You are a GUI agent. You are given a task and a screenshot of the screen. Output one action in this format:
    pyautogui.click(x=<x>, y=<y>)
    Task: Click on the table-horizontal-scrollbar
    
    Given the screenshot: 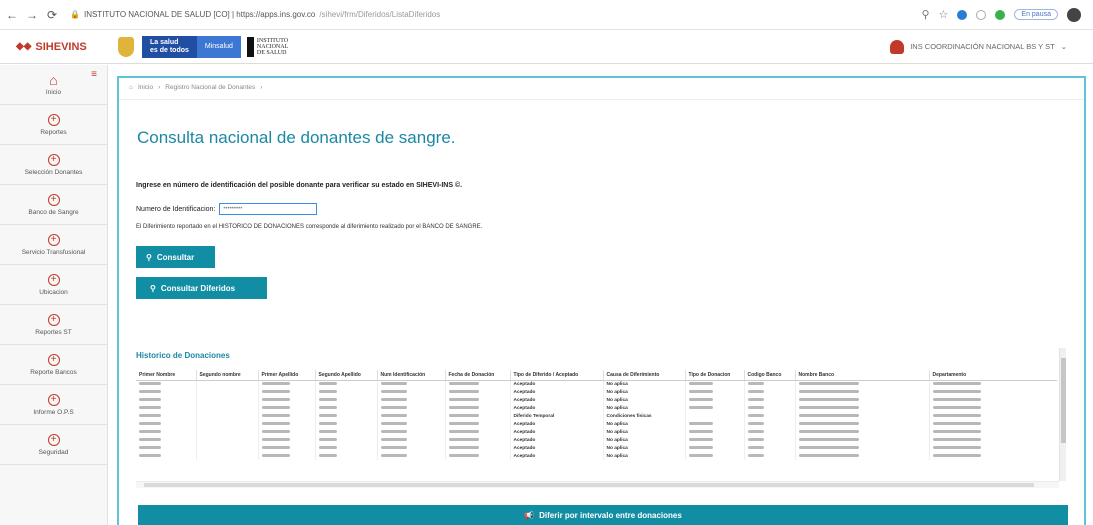 What is the action you would take?
    pyautogui.click(x=597, y=484)
    